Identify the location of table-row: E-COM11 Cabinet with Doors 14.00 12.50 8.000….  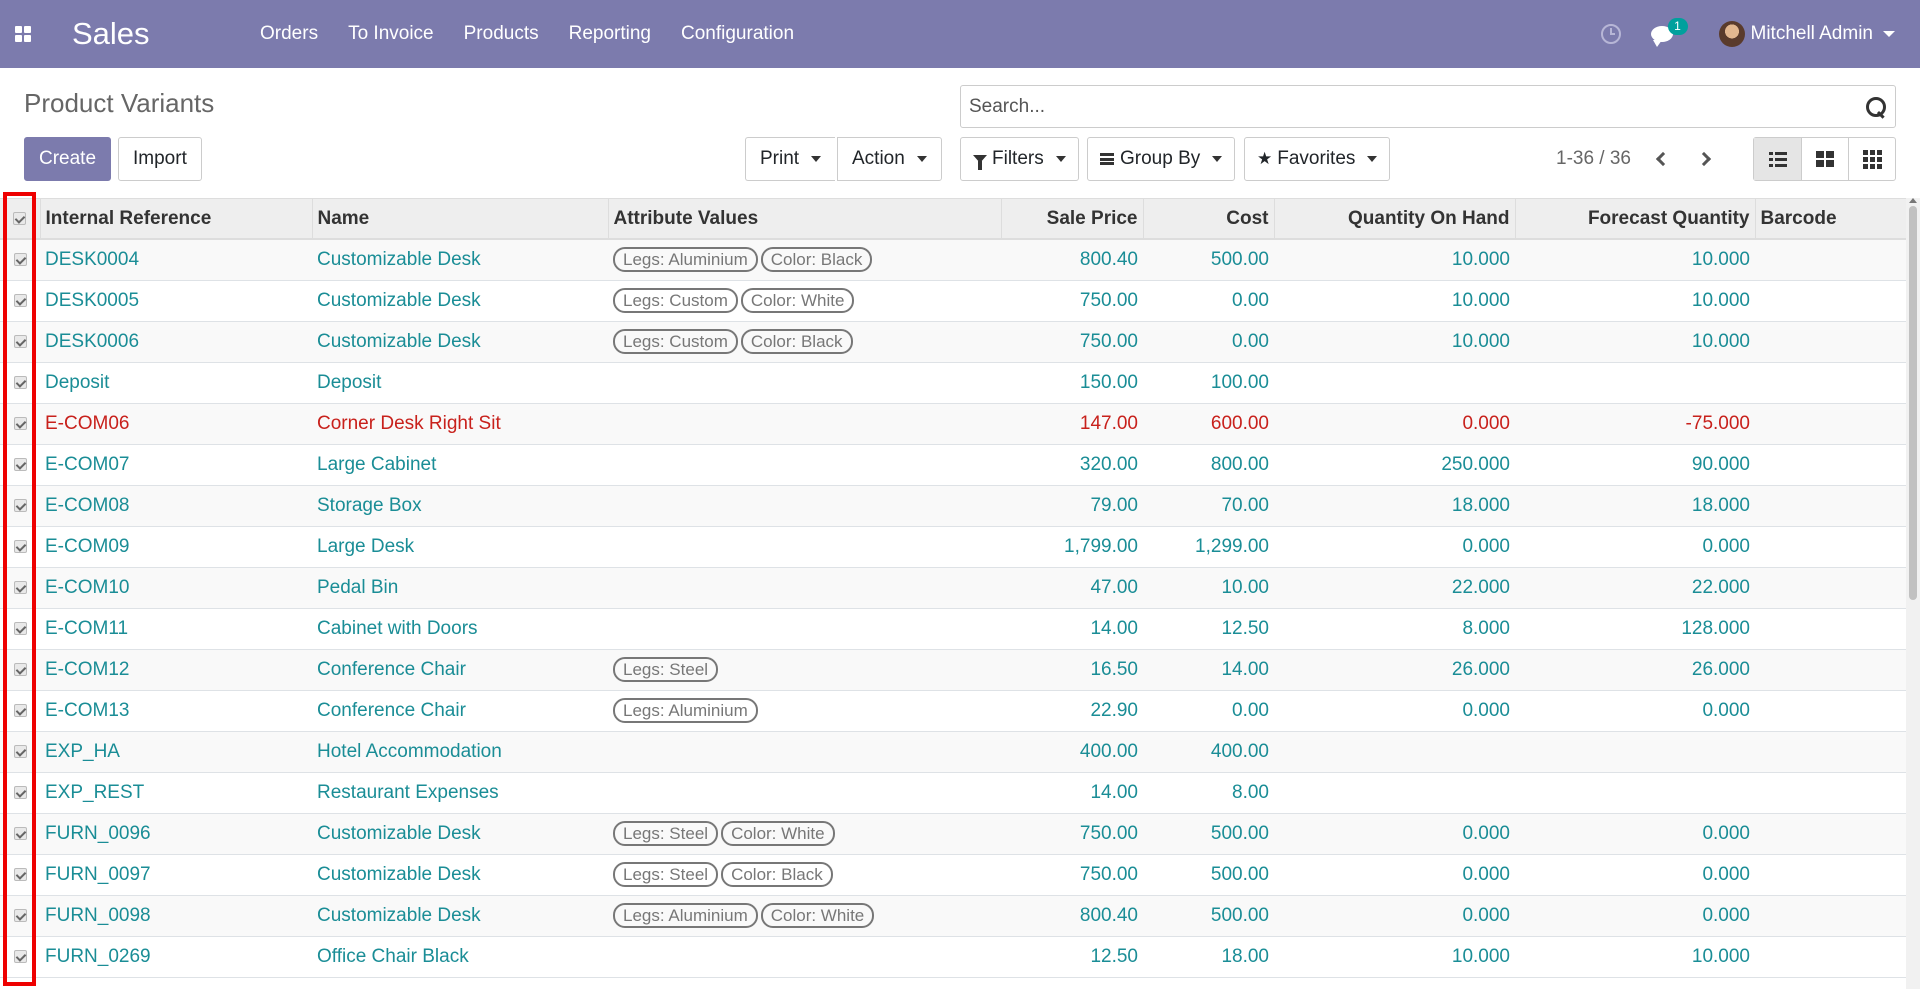
(953, 629).